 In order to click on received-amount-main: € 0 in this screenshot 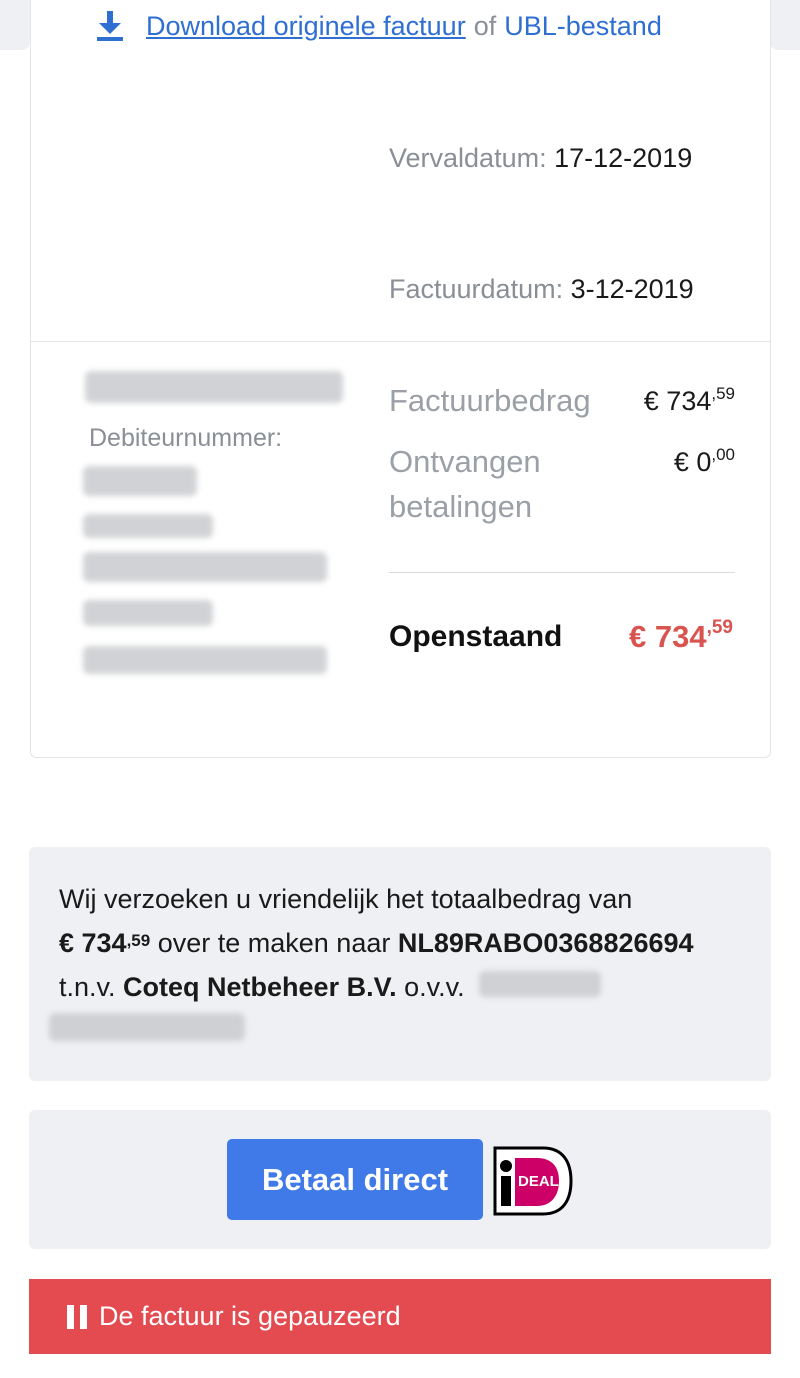, I will do `click(692, 462)`.